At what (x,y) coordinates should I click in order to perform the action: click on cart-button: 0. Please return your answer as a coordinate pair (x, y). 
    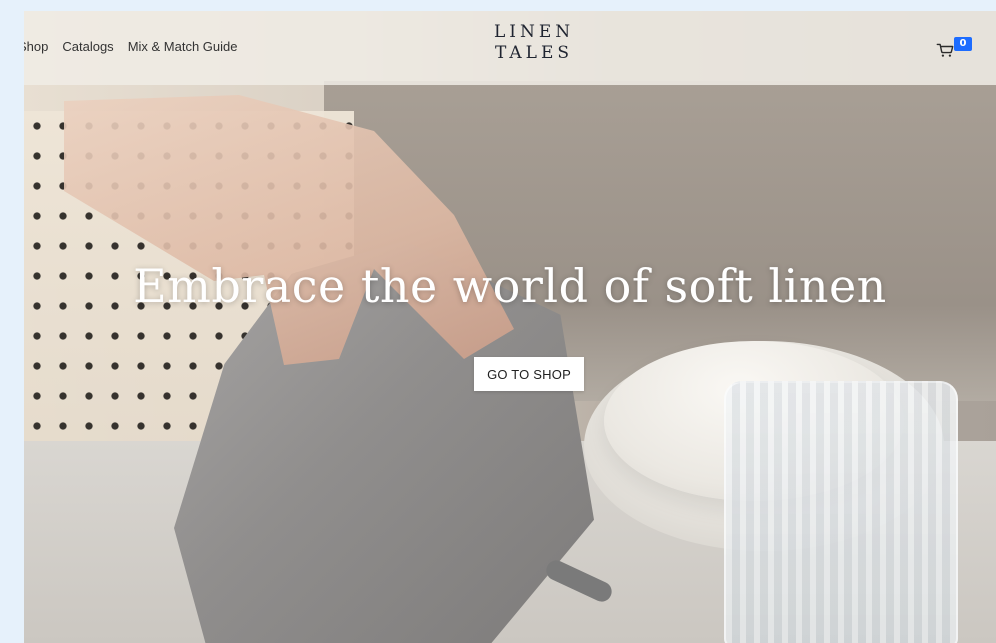
    Looking at the image, I should click on (956, 51).